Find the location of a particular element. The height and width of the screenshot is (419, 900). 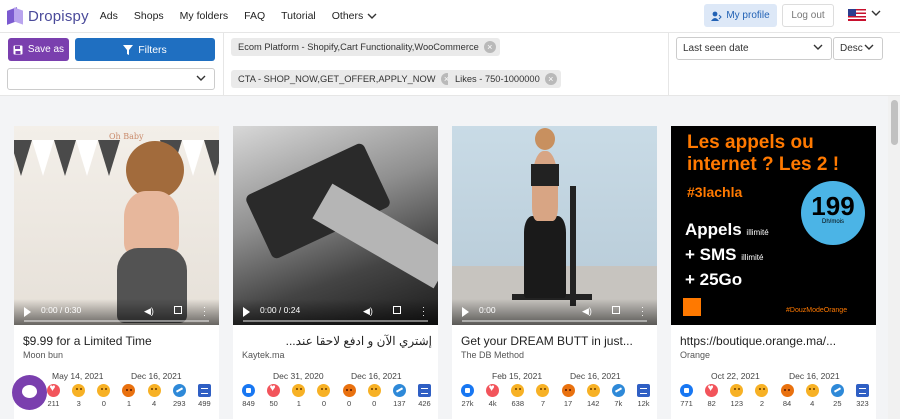

reaction-sad: 0 is located at coordinates (103, 396).